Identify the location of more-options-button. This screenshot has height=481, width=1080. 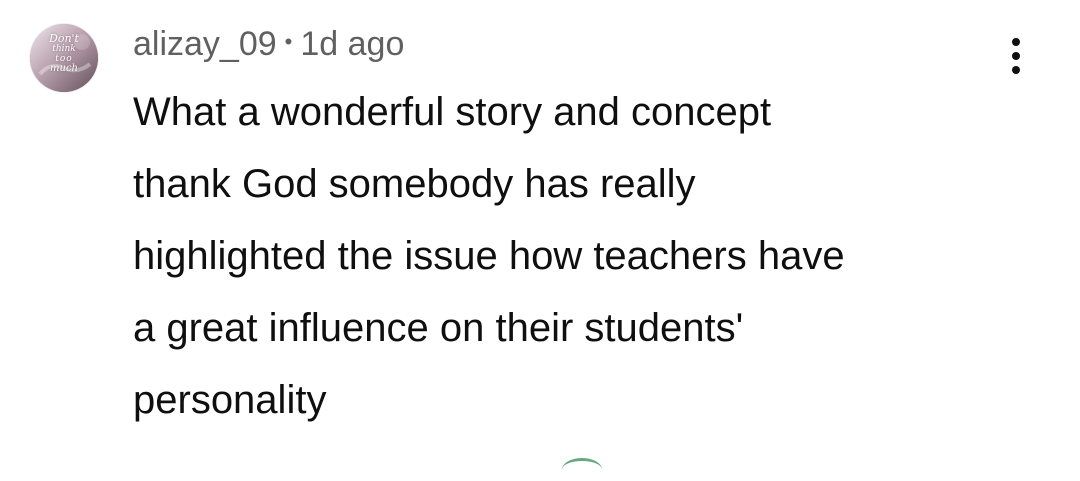
(1016, 56).